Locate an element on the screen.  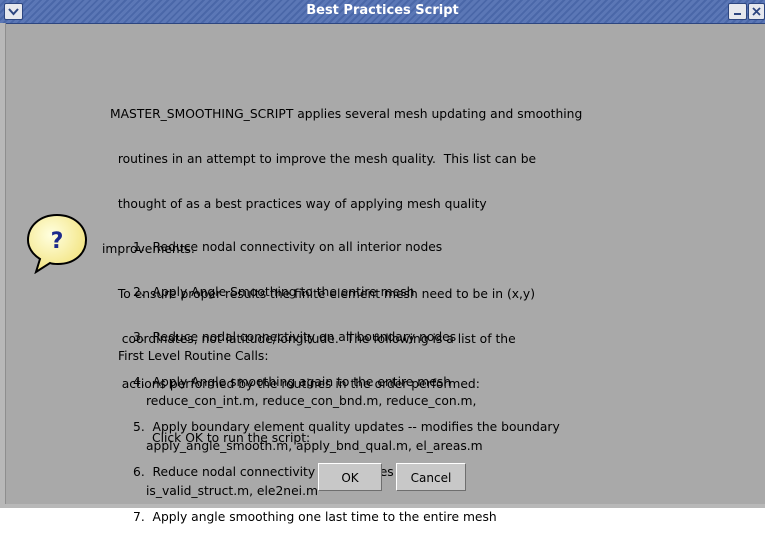
question-bubble-icon: ? is located at coordinates (57, 243).